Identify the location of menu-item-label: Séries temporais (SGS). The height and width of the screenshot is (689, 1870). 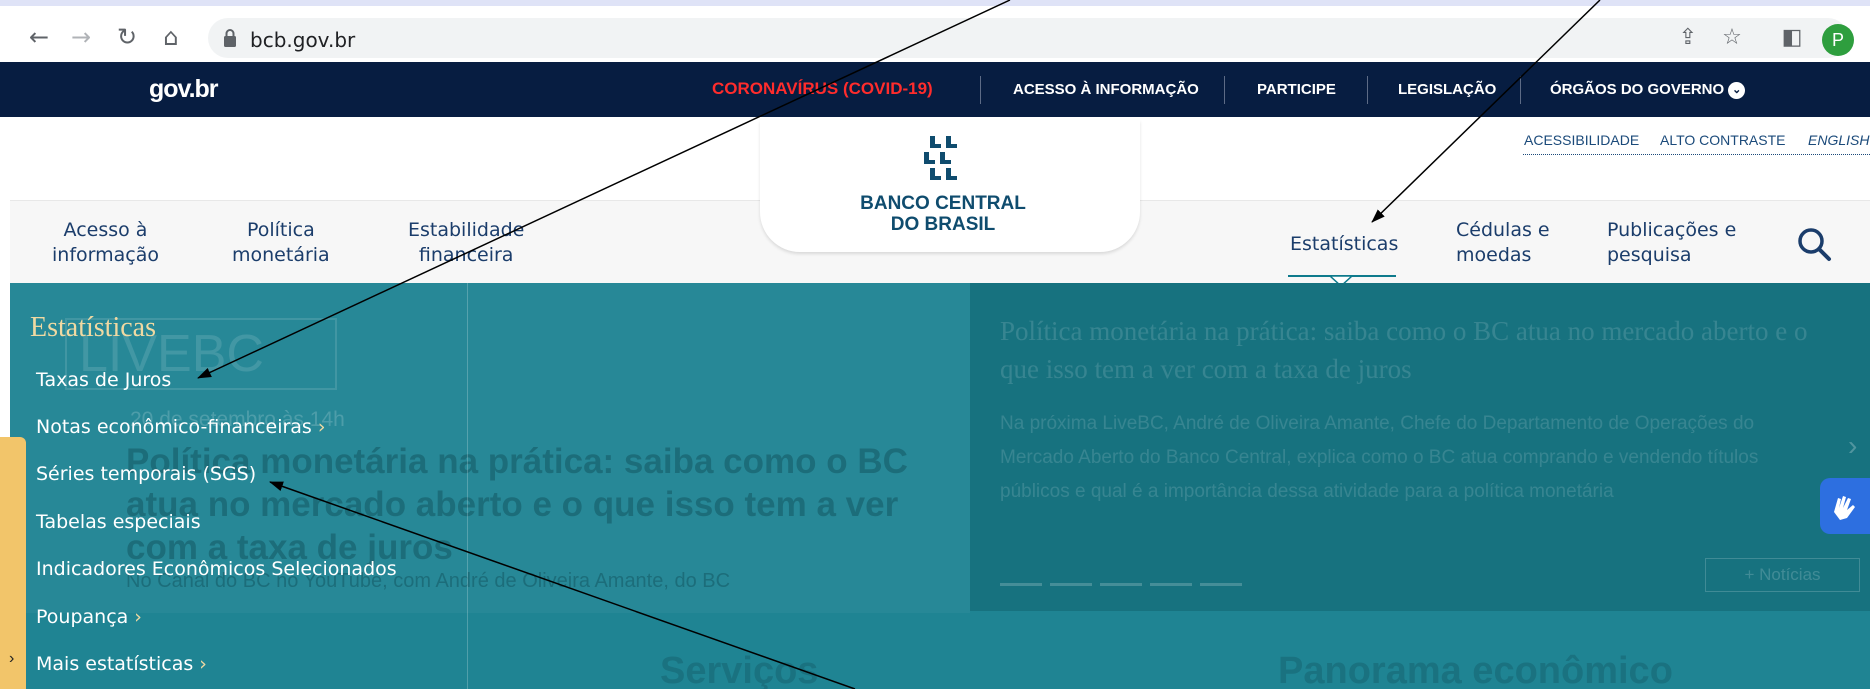
(146, 474).